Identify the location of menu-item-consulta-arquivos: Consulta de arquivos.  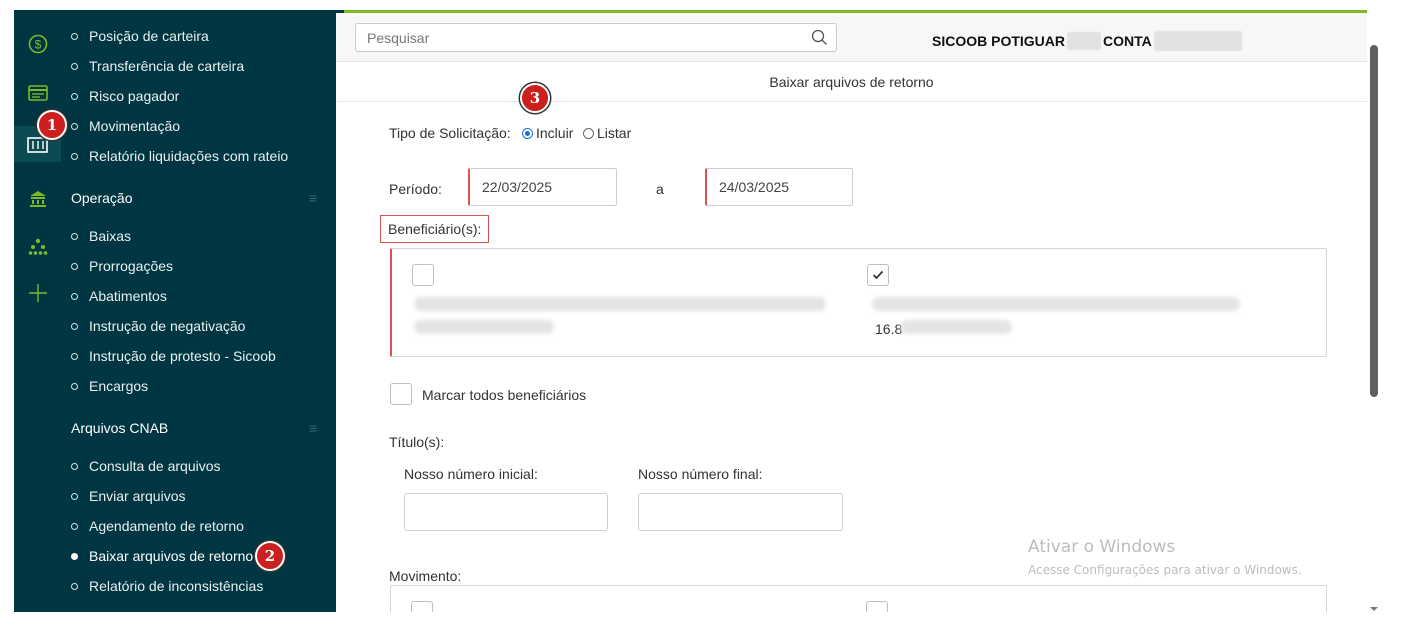
(146, 466).